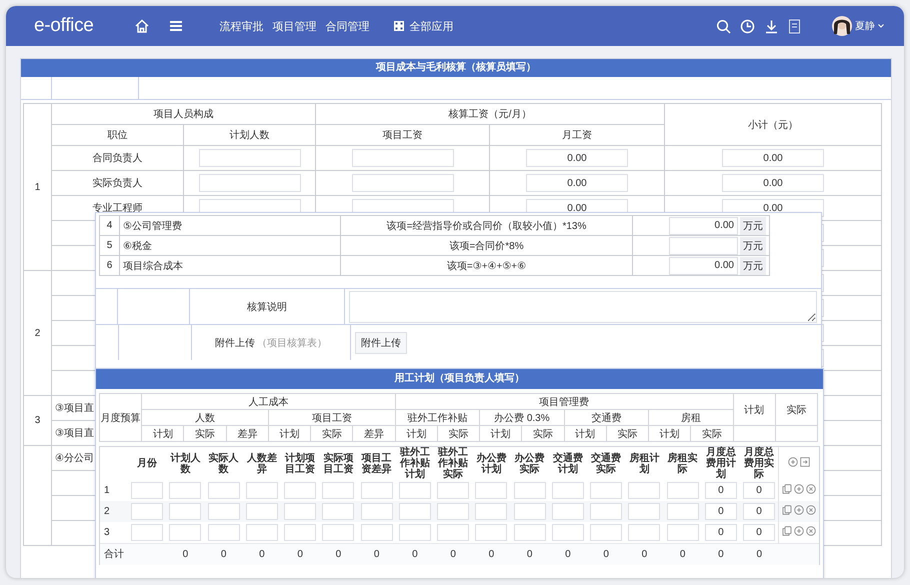 This screenshot has width=910, height=585. Describe the element at coordinates (881, 26) in the screenshot. I see `caret-icon` at that location.